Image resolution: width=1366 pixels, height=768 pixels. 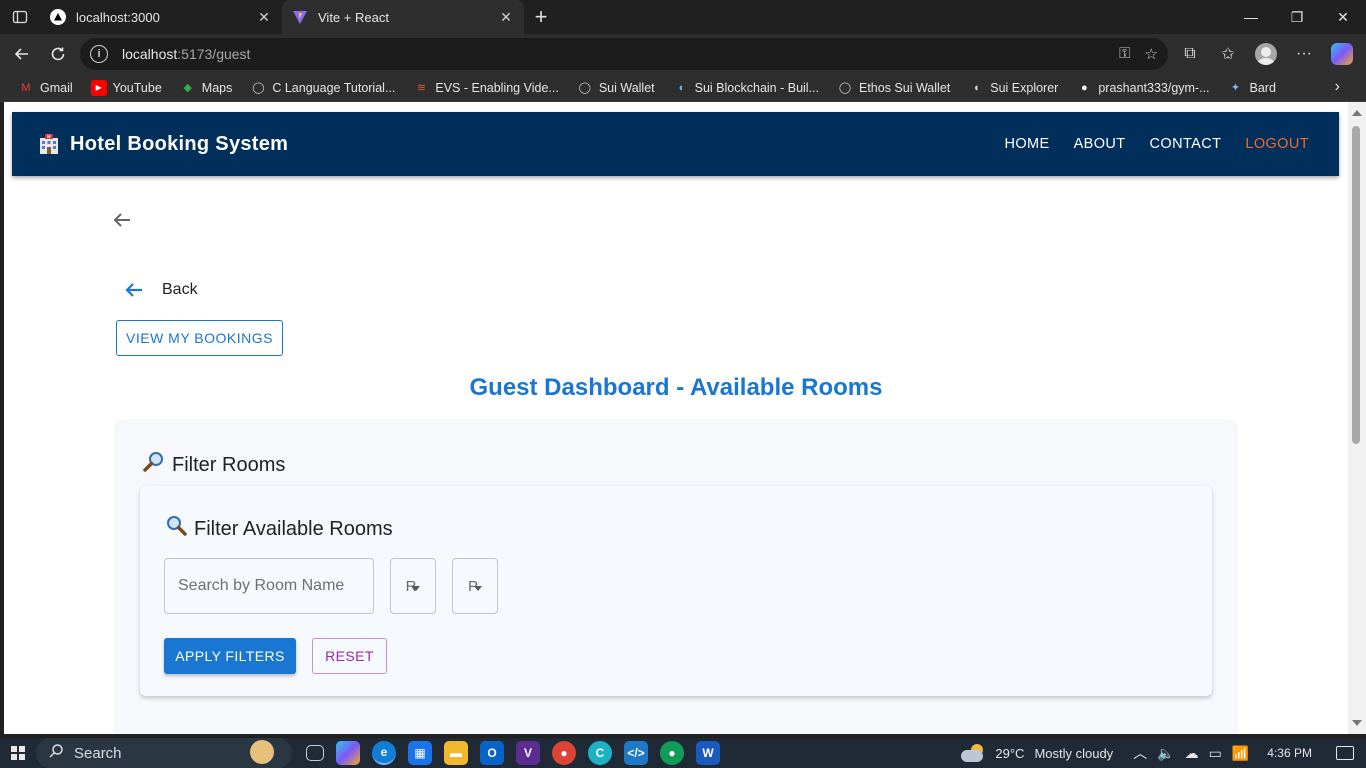 I want to click on close-window-icon: ✕, so click(x=1343, y=17).